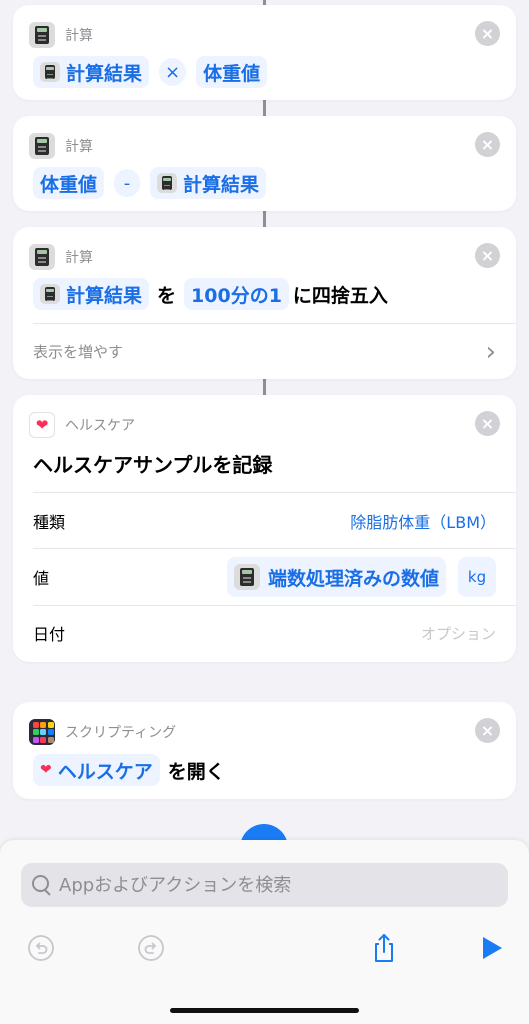  I want to click on type-label: 種類, so click(49, 522).